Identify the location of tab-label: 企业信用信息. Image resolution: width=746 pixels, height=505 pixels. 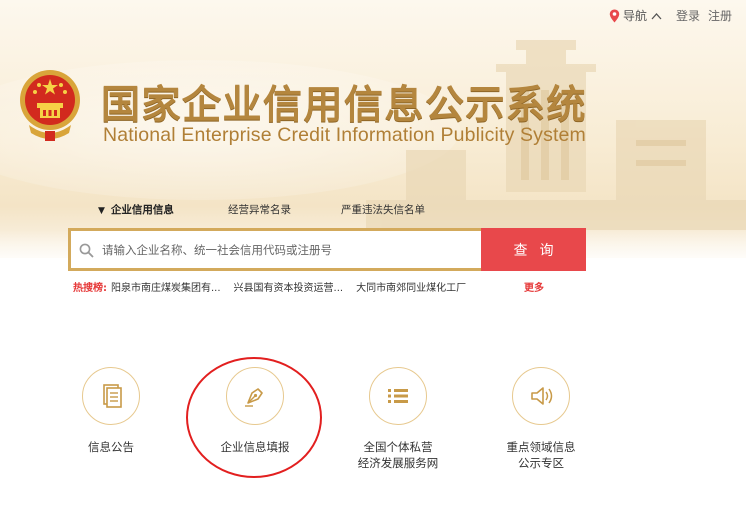
(142, 210).